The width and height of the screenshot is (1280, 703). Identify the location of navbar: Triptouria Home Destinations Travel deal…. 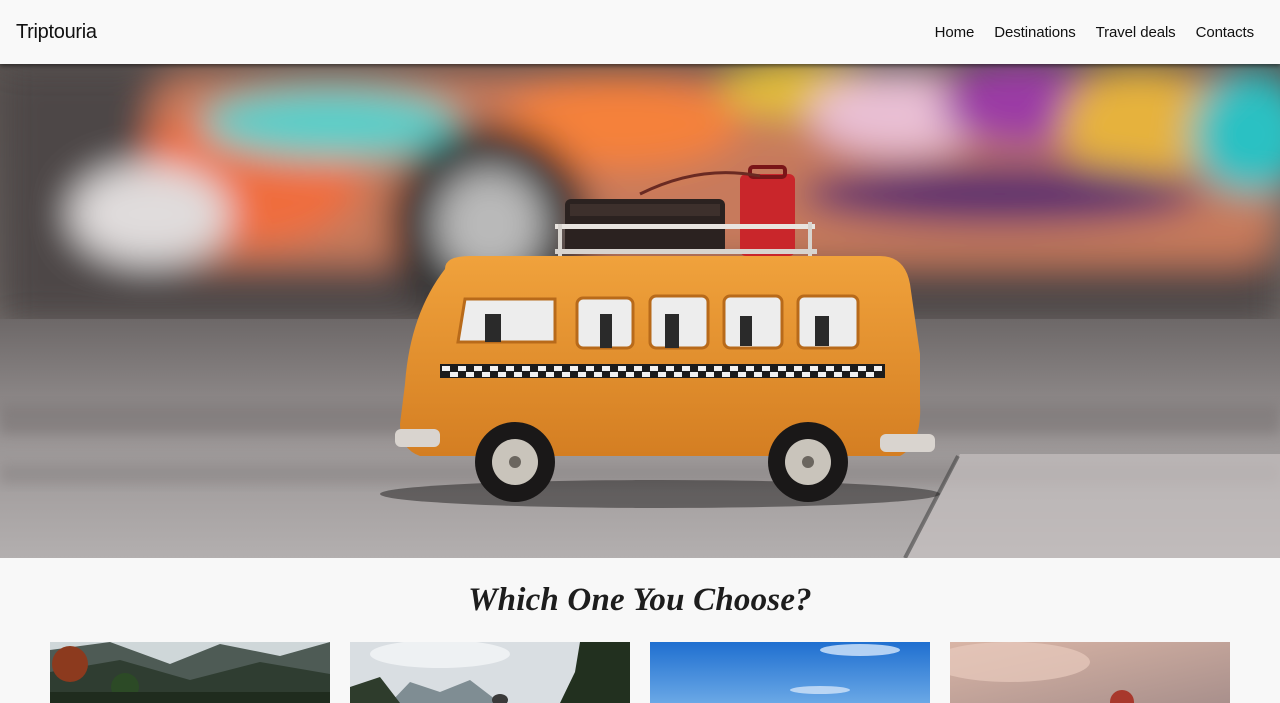
(640, 32).